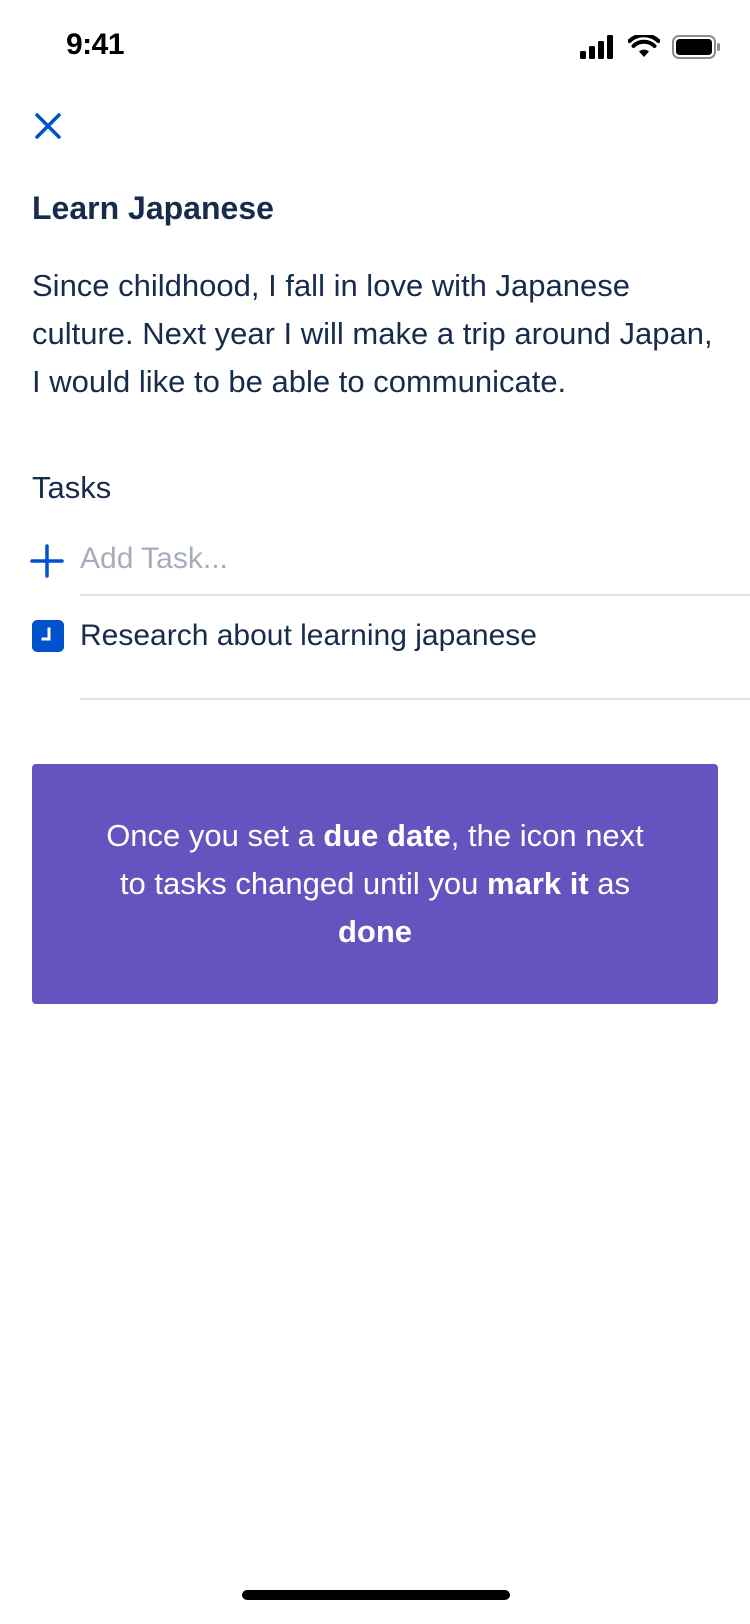  Describe the element at coordinates (538, 883) in the screenshot. I see `banner-text-bold-mark-it: mark it` at that location.